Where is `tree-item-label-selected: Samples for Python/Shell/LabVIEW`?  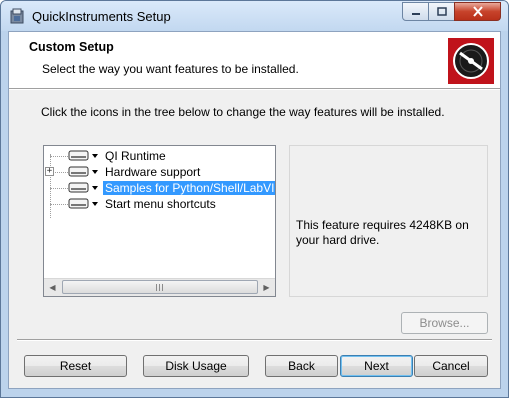 tree-item-label-selected: Samples for Python/Shell/LabVIEW is located at coordinates (188, 188).